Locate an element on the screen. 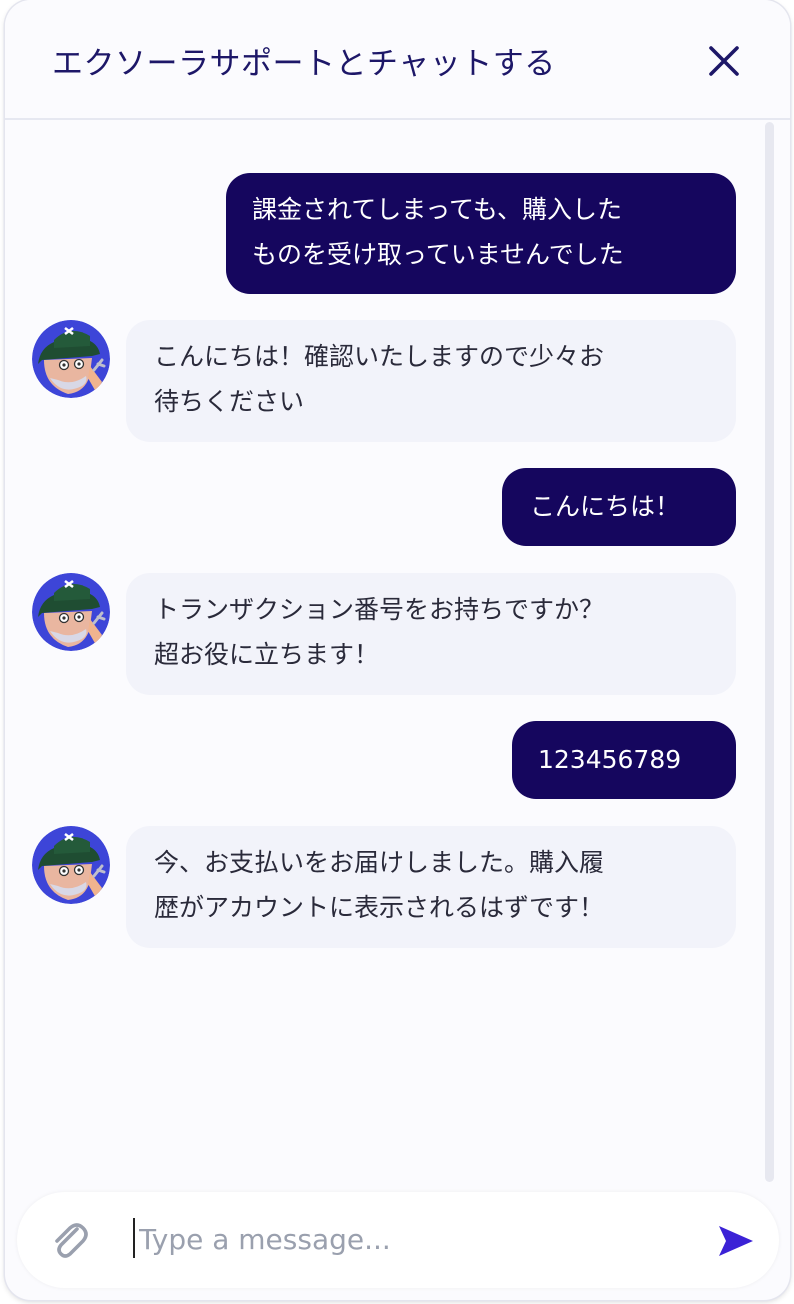 The height and width of the screenshot is (1304, 794). bot-message: こんにちは！確認いたしますので少々お 待ちください is located at coordinates (431, 381).